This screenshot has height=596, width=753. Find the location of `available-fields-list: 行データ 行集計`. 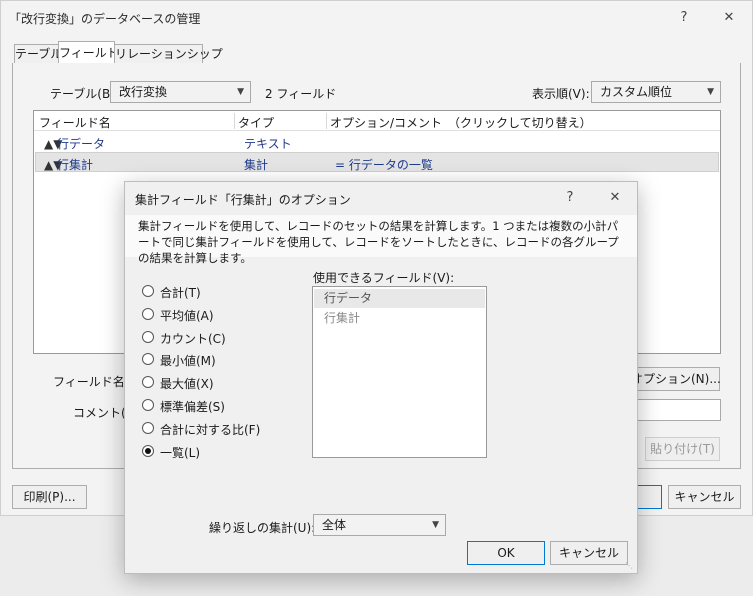

available-fields-list: 行データ 行集計 is located at coordinates (399, 372).